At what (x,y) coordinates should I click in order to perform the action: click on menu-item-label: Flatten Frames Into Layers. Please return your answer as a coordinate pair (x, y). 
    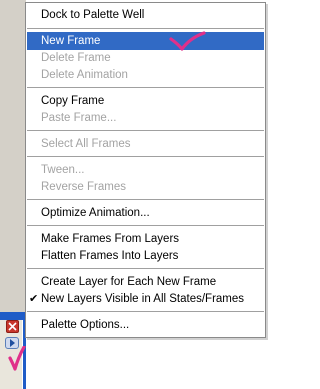
    Looking at the image, I should click on (110, 256).